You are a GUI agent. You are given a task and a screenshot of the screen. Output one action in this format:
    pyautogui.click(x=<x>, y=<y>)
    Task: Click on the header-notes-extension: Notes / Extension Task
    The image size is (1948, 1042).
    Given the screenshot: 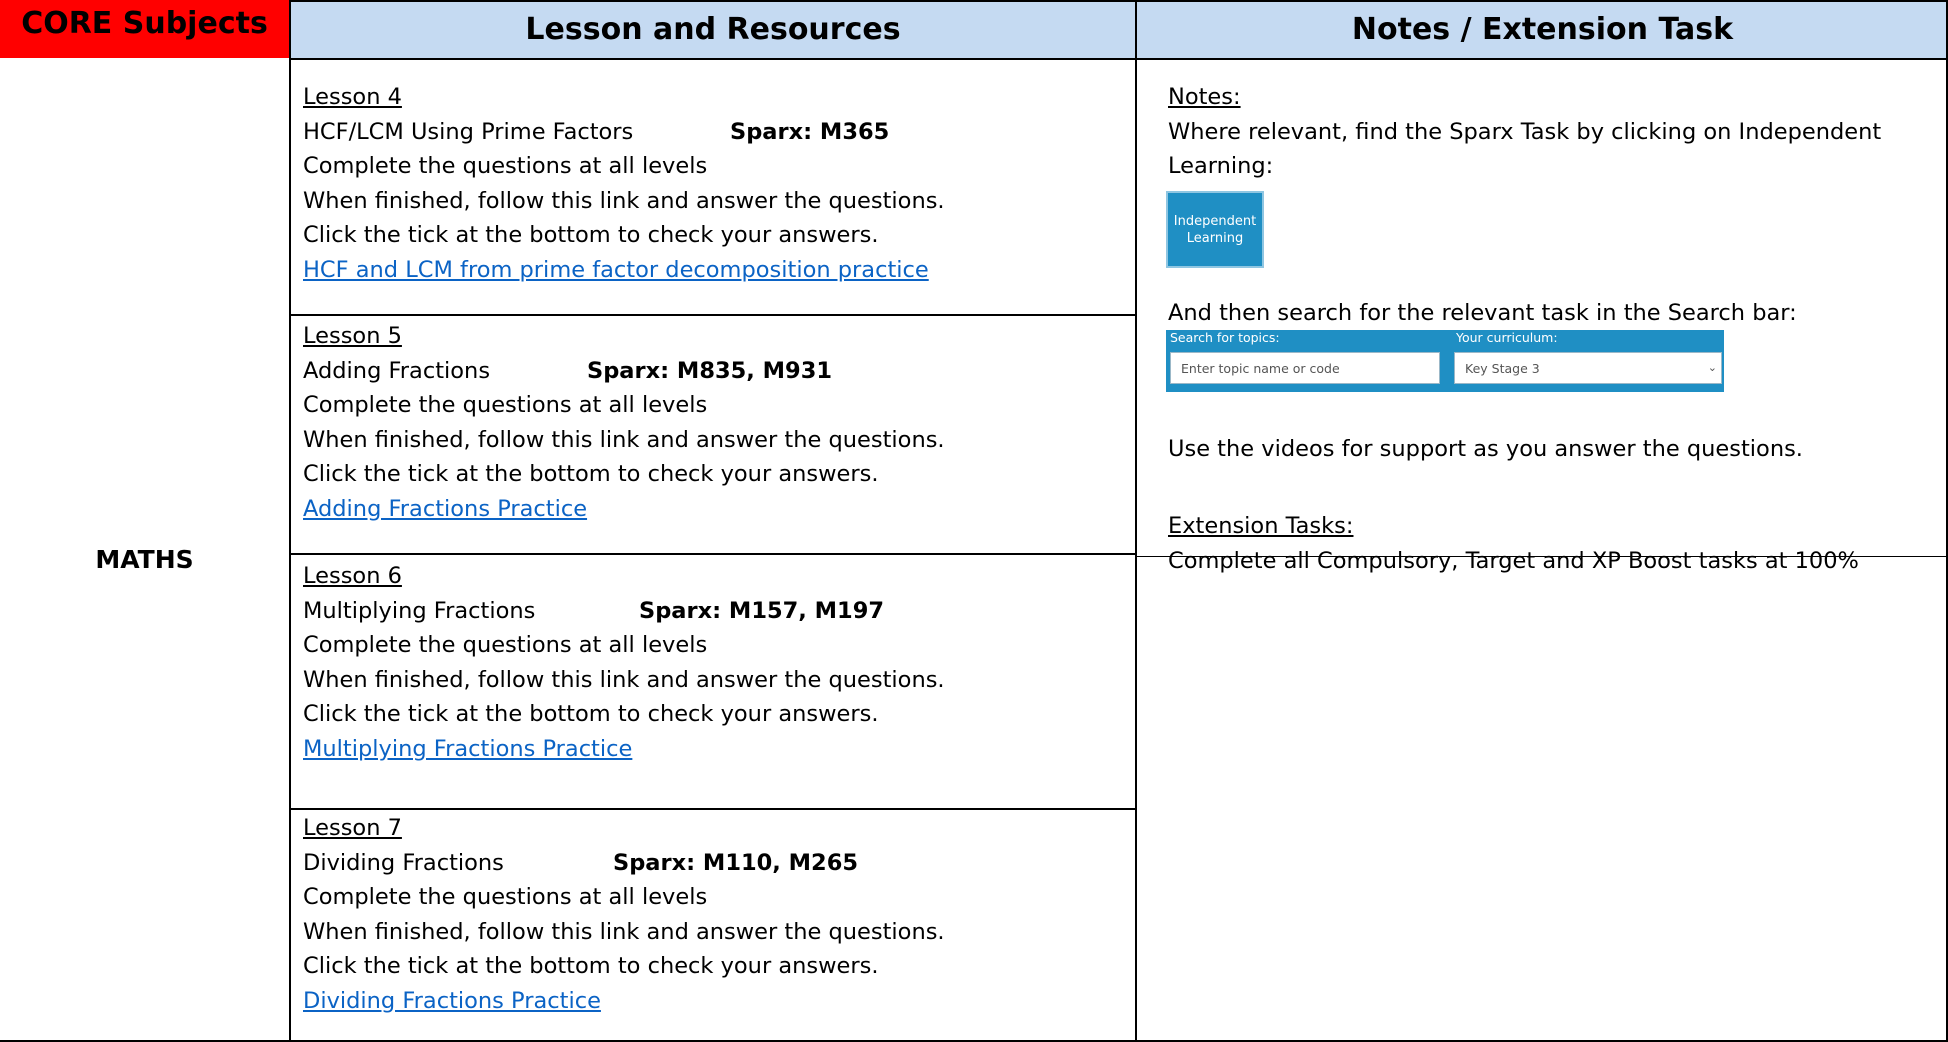 What is the action you would take?
    pyautogui.click(x=1542, y=29)
    